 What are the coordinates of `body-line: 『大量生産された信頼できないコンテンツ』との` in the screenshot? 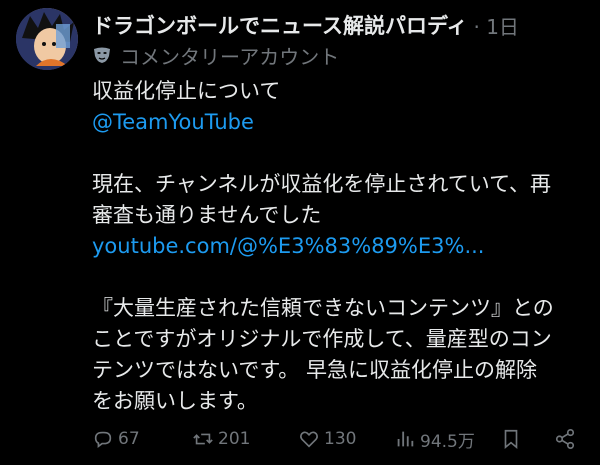 It's located at (323, 308).